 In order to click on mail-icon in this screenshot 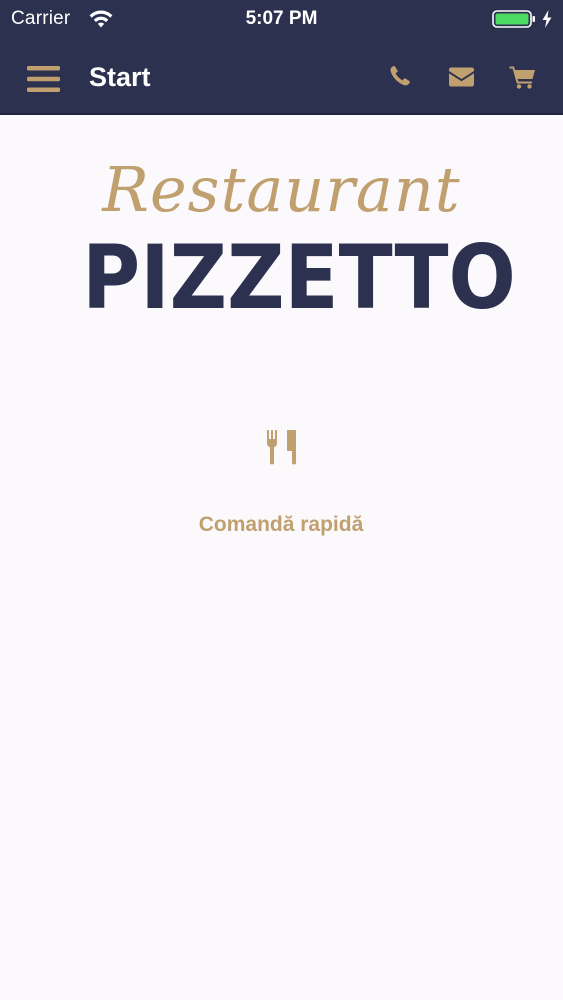, I will do `click(461, 77)`.